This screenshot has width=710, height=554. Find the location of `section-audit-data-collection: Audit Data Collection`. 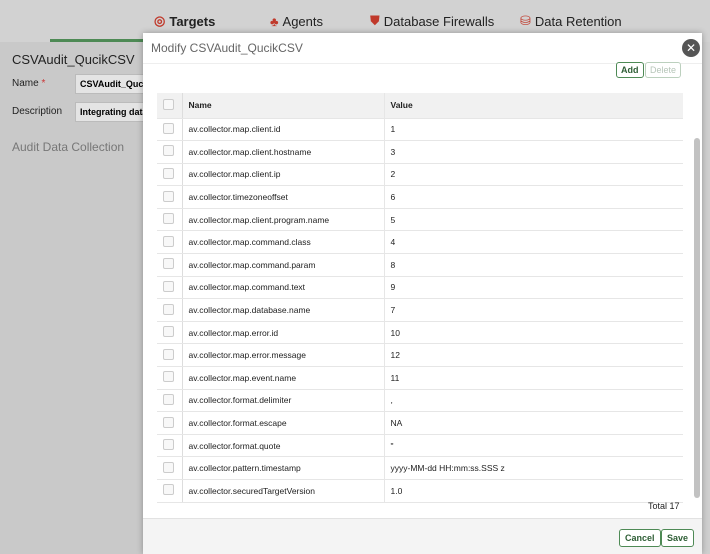

section-audit-data-collection: Audit Data Collection is located at coordinates (68, 147).